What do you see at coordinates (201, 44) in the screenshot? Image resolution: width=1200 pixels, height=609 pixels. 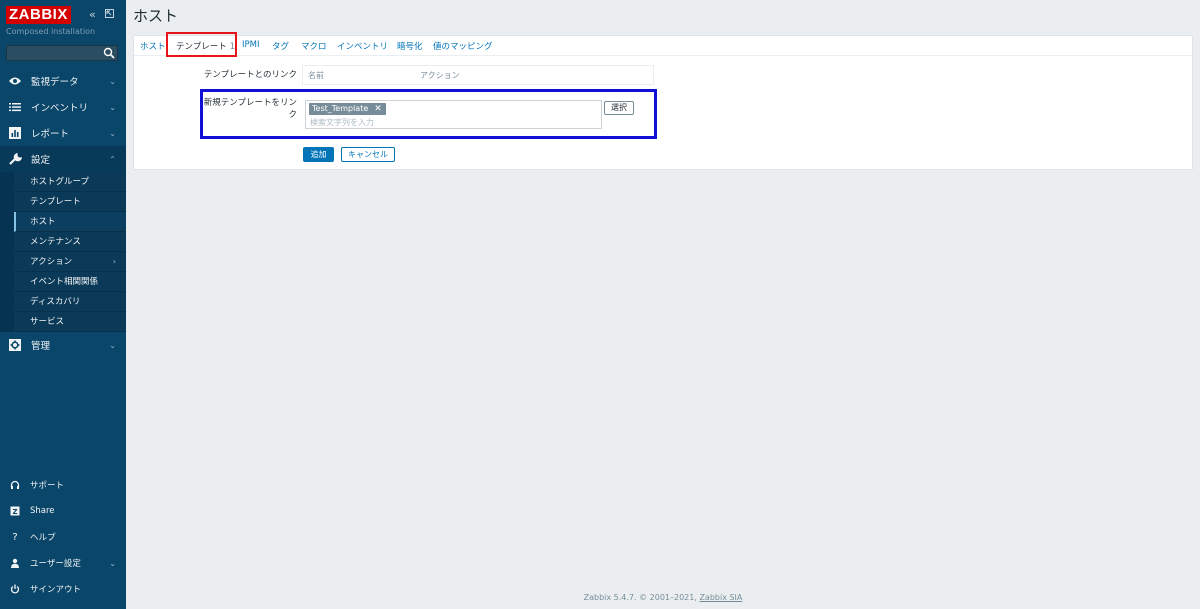 I see `highlight-templates-tab` at bounding box center [201, 44].